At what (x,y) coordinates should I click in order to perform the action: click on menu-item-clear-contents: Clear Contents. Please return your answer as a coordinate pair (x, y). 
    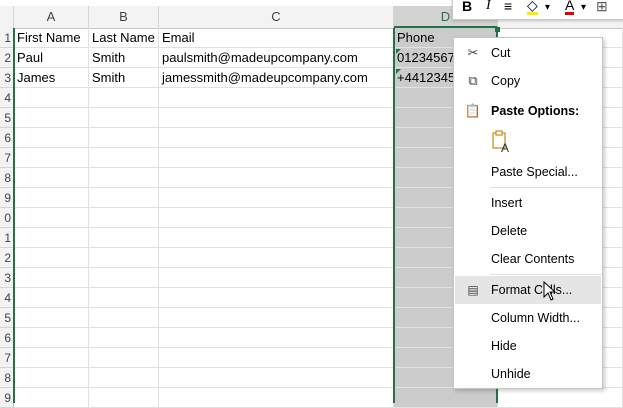
    Looking at the image, I should click on (528, 259).